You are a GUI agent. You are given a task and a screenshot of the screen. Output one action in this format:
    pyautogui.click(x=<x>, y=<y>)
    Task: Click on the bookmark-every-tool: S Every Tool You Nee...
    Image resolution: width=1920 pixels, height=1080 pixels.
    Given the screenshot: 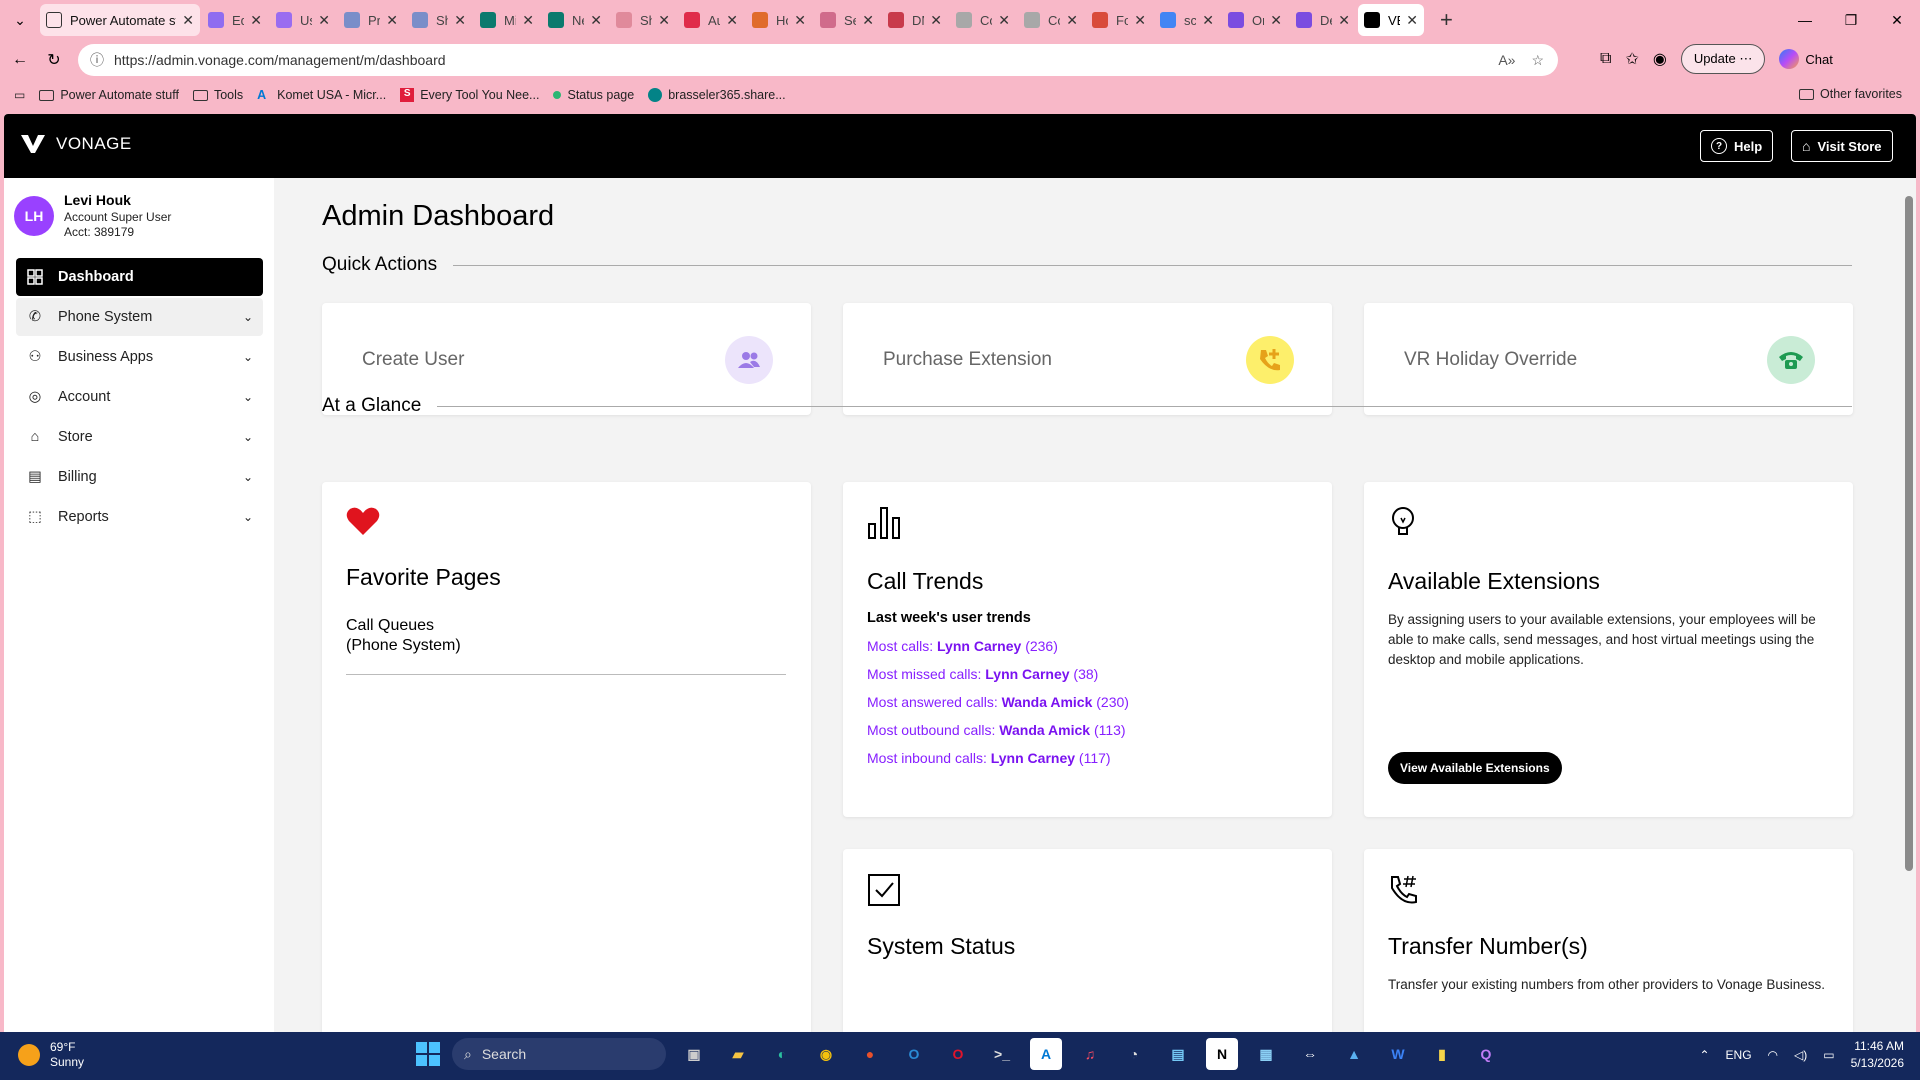 What is the action you would take?
    pyautogui.click(x=469, y=95)
    